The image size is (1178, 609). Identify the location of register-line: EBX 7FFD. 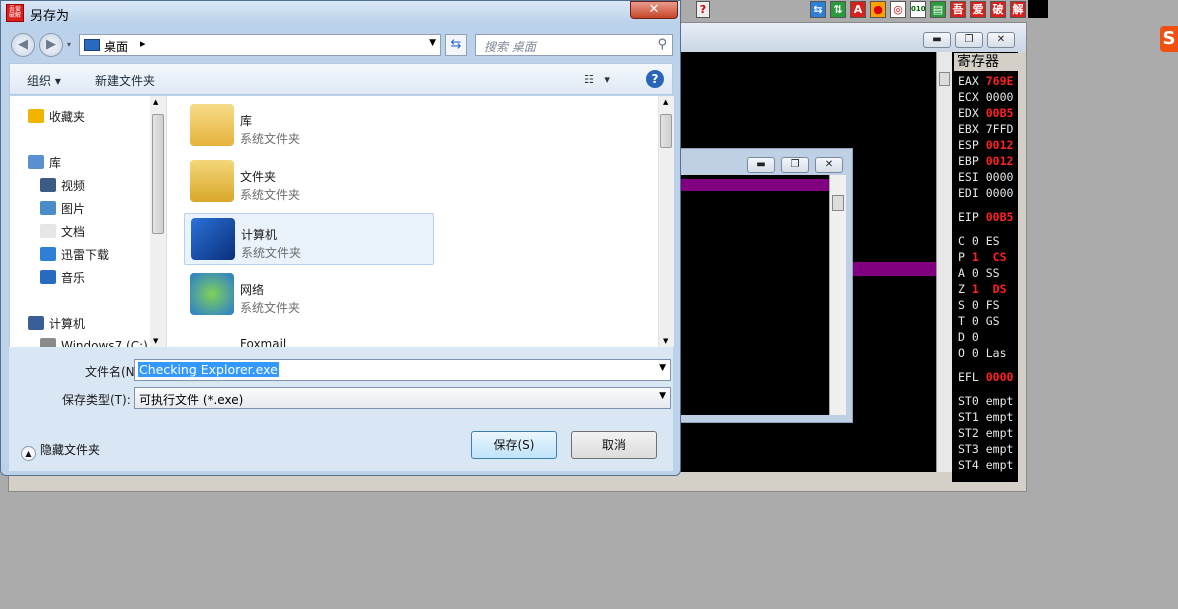
(985, 129).